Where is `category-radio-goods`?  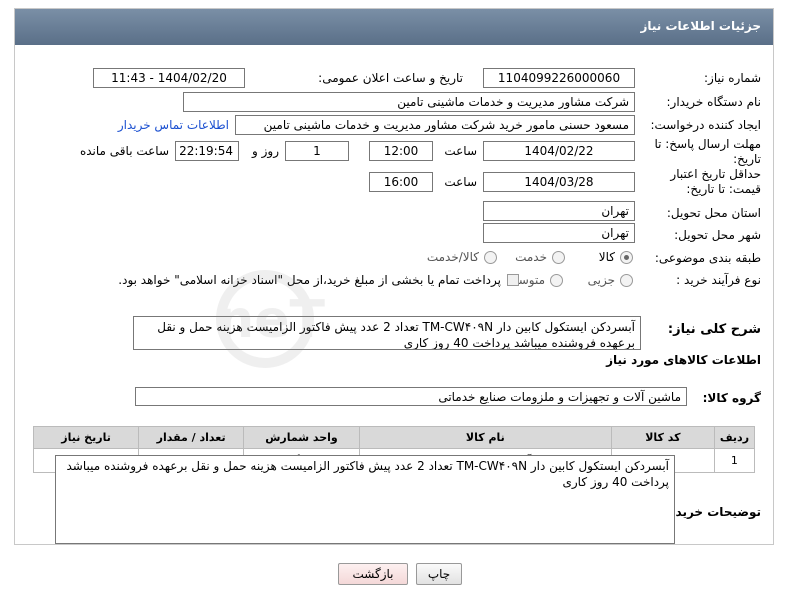 category-radio-goods is located at coordinates (626, 257).